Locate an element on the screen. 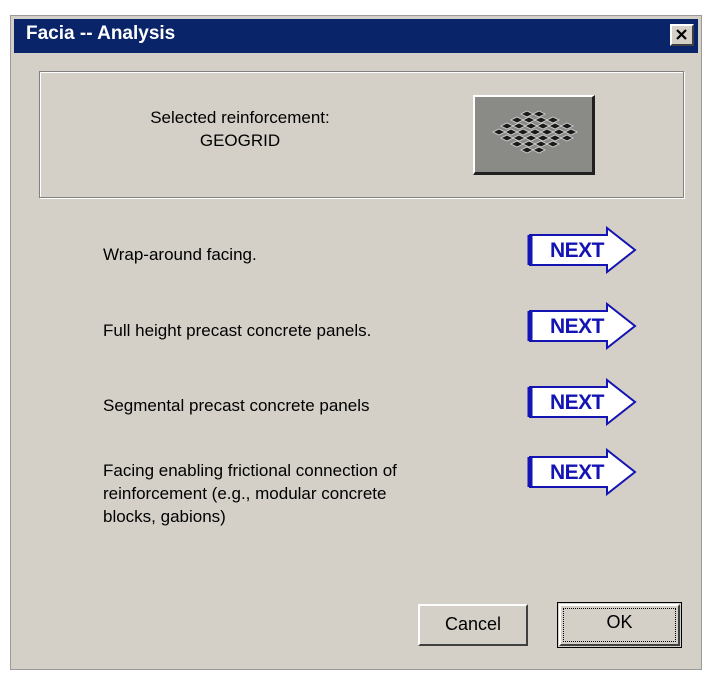 This screenshot has width=708, height=673. option-frictional-line-2: reinforcement (e.g., modular concrete is located at coordinates (245, 493).